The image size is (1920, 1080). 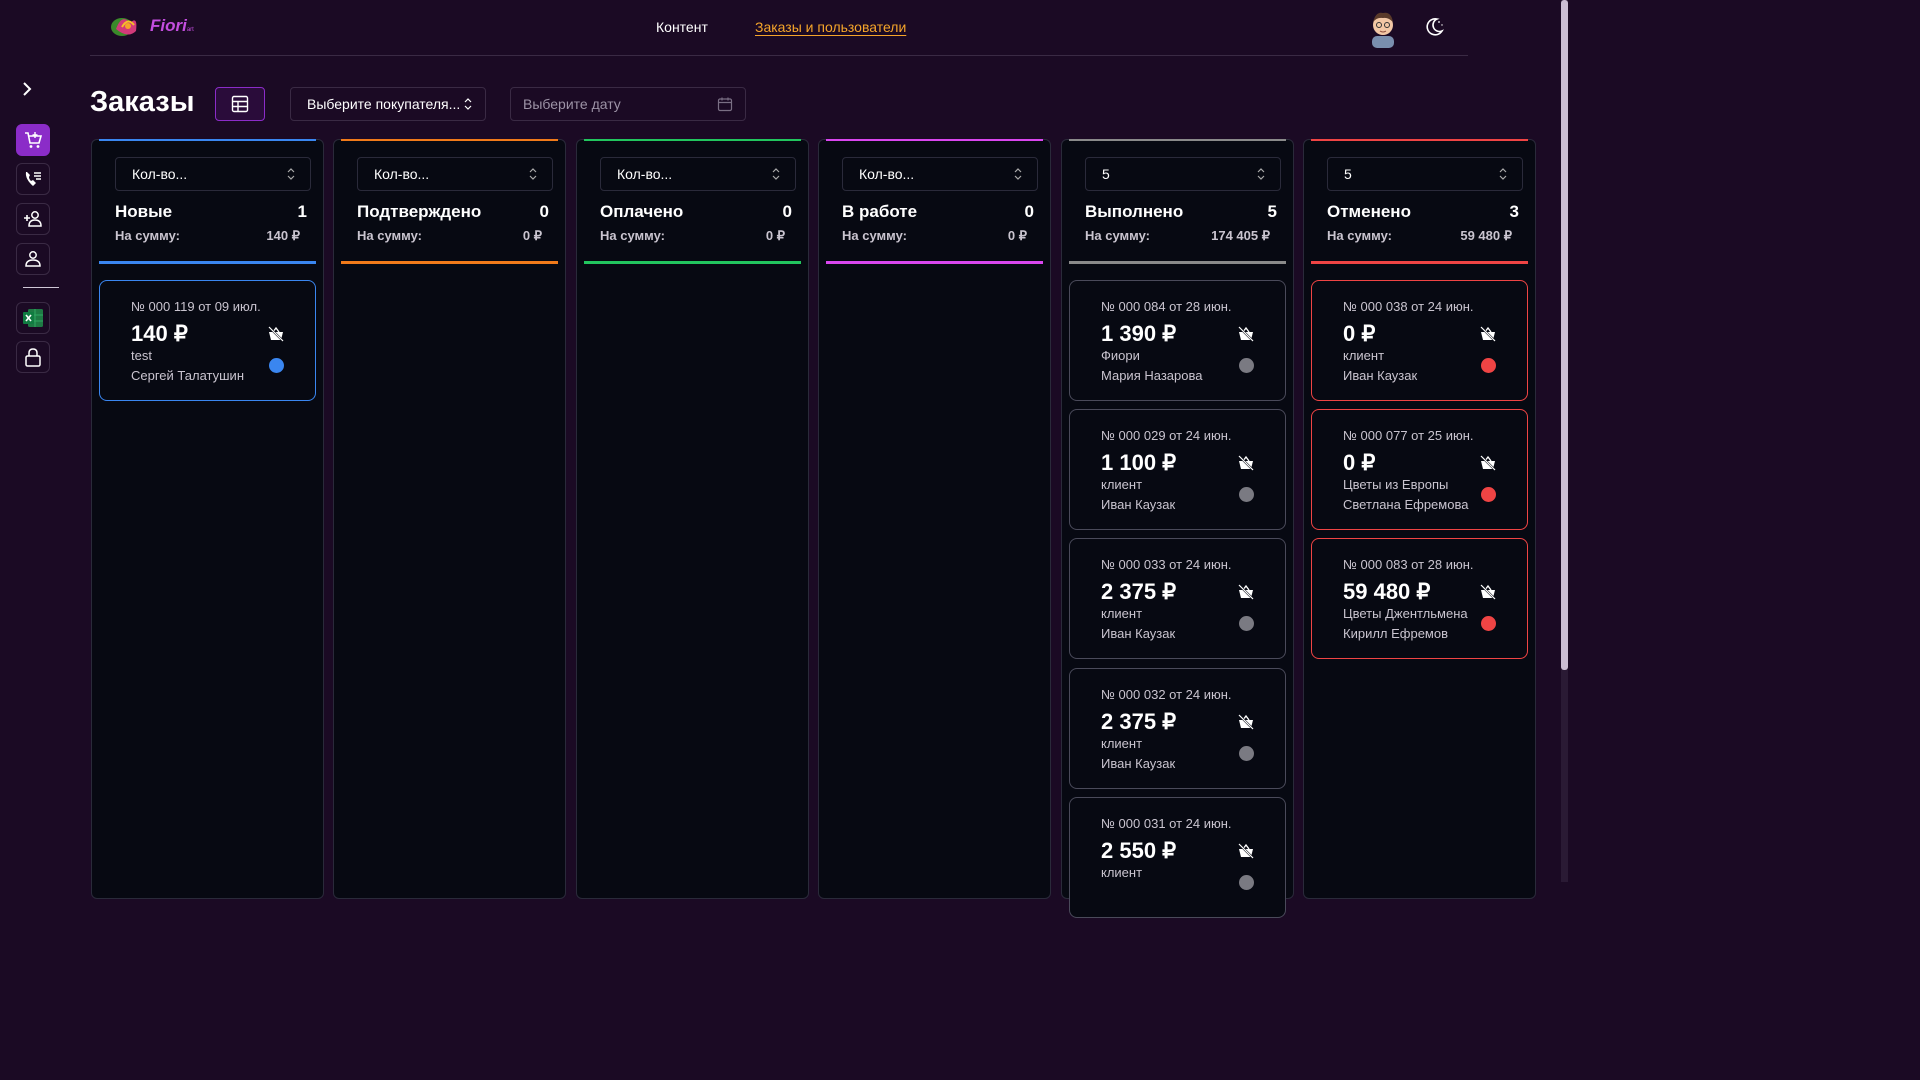 What do you see at coordinates (628, 104) in the screenshot?
I see `date-picker: Выберите дату` at bounding box center [628, 104].